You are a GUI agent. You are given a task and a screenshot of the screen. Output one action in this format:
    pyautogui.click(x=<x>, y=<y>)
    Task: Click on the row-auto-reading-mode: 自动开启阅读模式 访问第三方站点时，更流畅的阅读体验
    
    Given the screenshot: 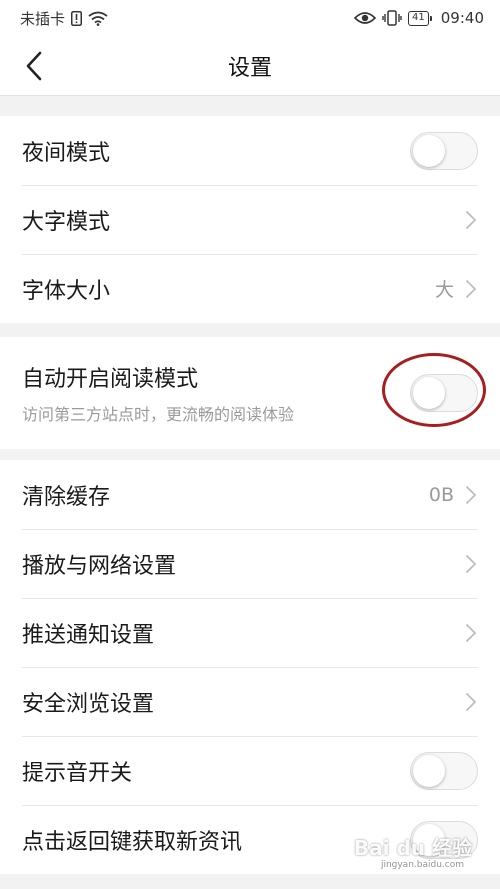 What is the action you would take?
    pyautogui.click(x=250, y=393)
    